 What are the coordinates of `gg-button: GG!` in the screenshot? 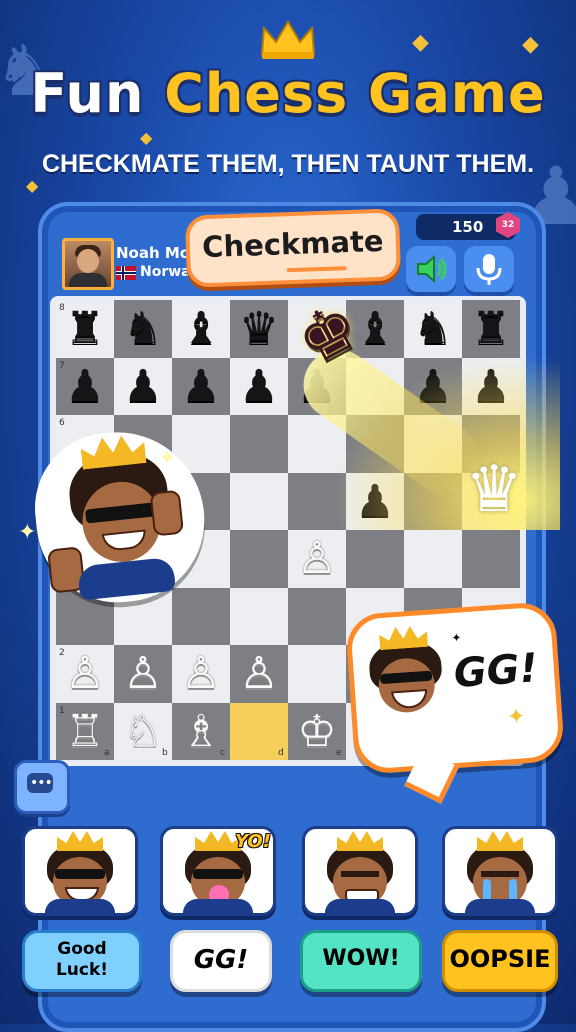 It's located at (221, 961).